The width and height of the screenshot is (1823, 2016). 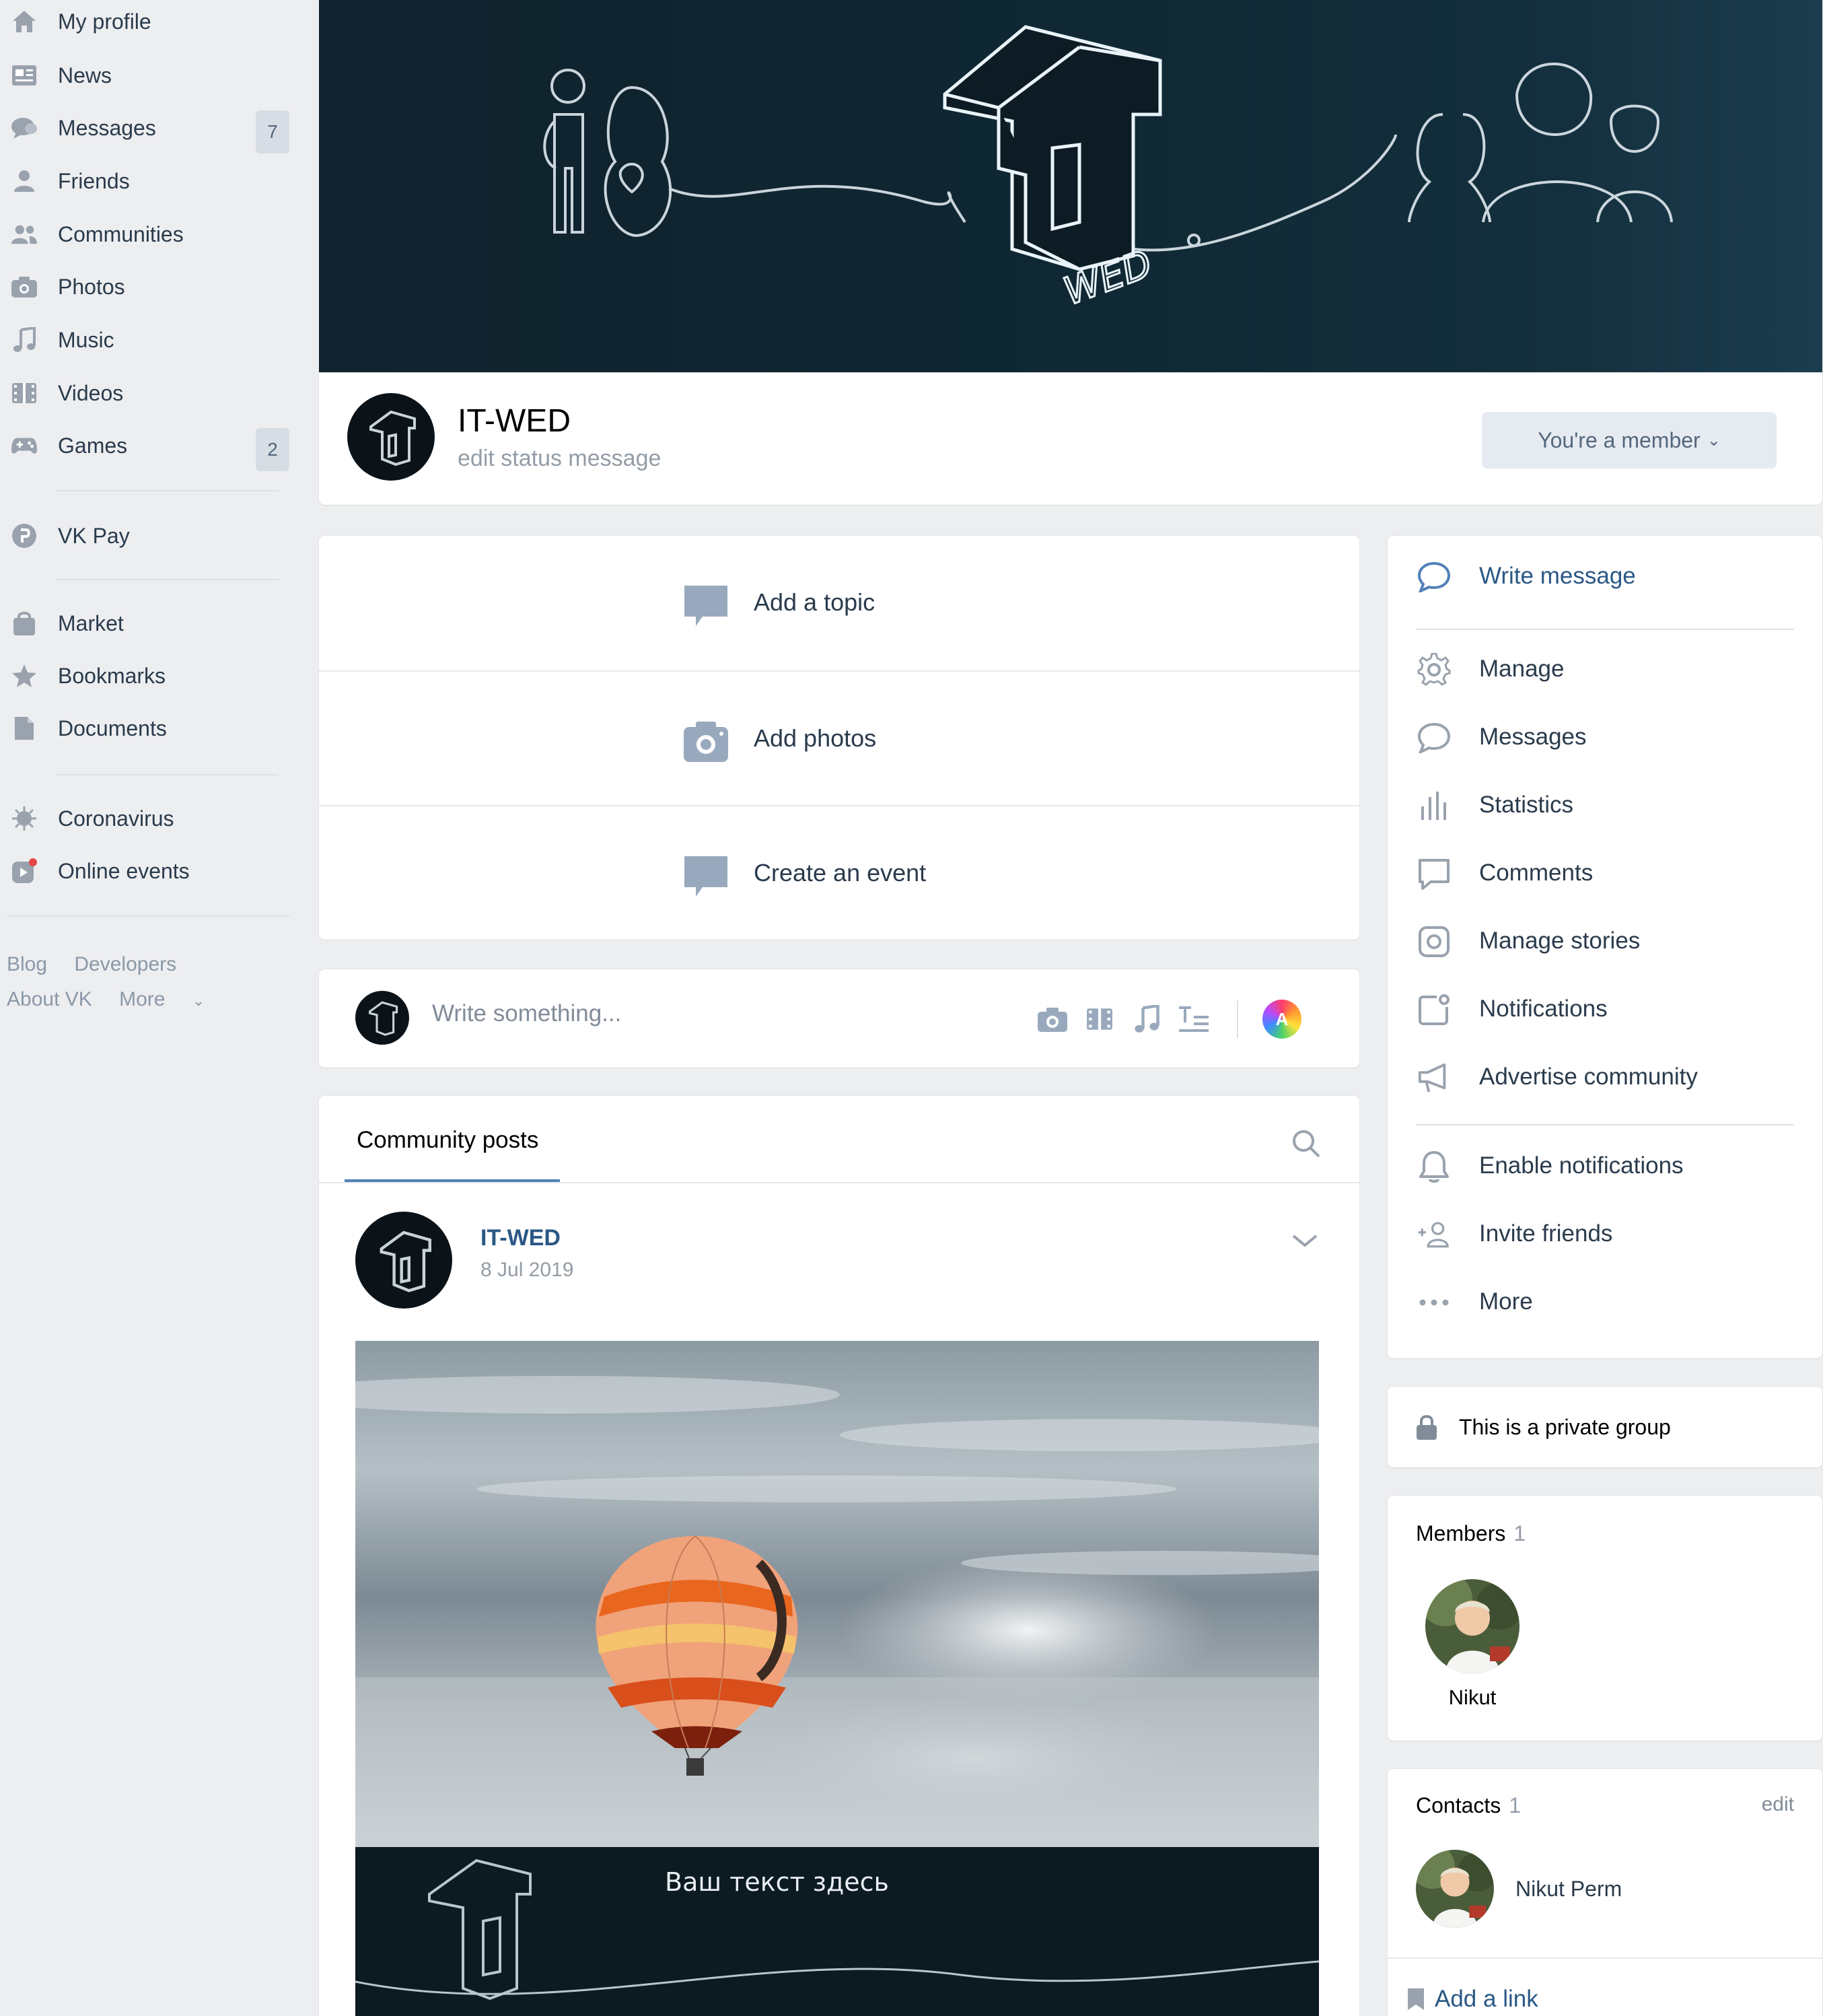 What do you see at coordinates (144, 339) in the screenshot?
I see `sidebar-item-music: Music` at bounding box center [144, 339].